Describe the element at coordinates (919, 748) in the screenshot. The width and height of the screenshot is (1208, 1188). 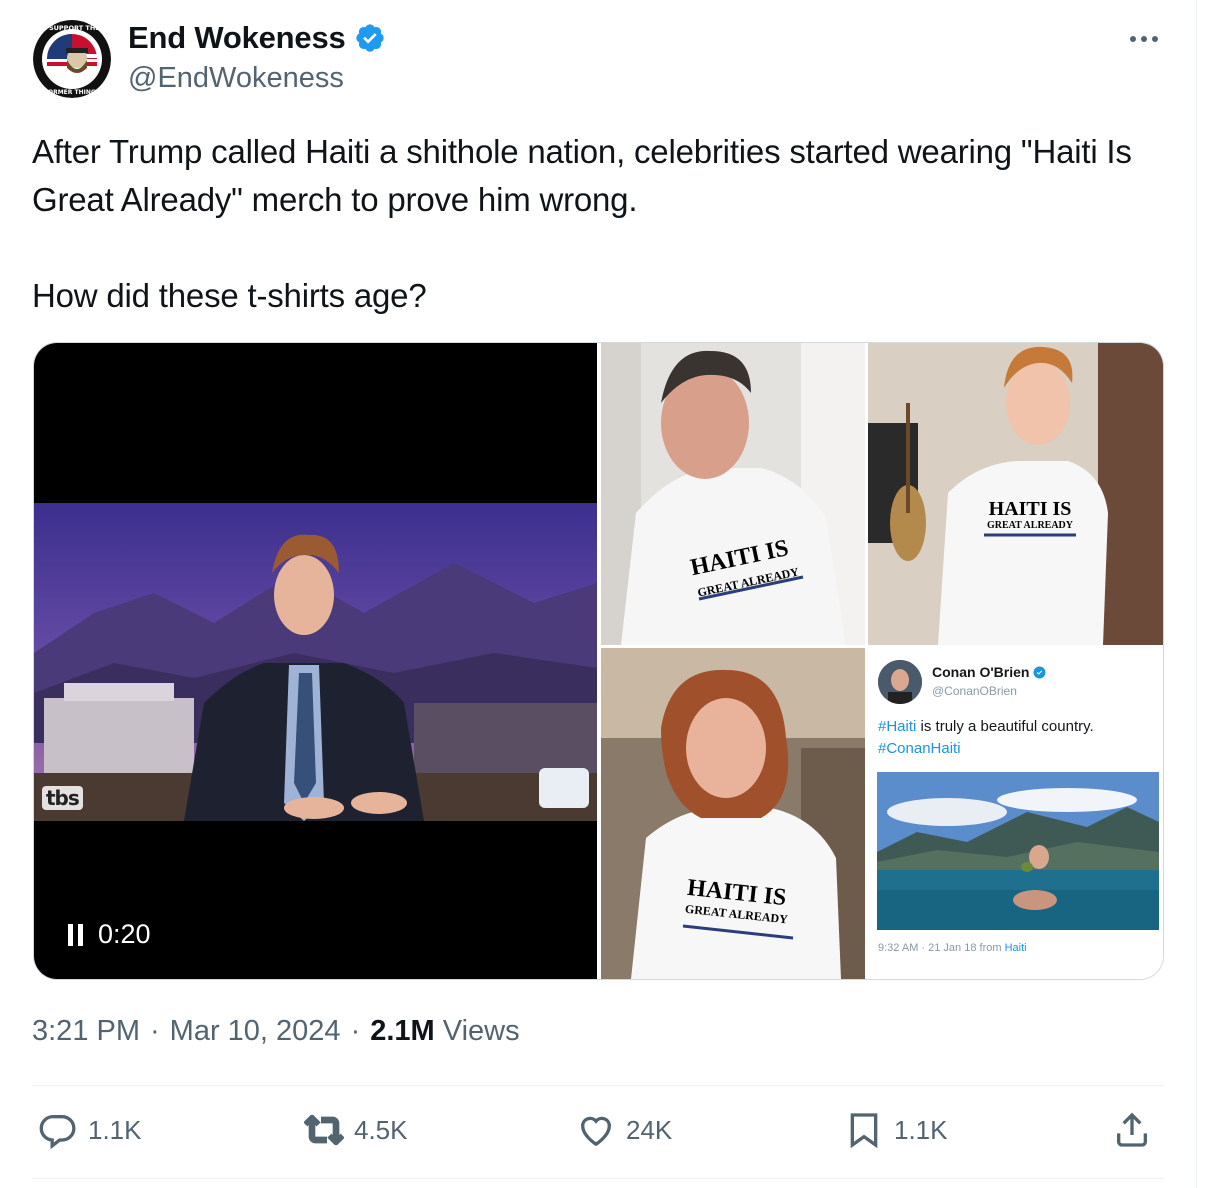
I see `embedded-hashtag-2: #ConanHaiti` at that location.